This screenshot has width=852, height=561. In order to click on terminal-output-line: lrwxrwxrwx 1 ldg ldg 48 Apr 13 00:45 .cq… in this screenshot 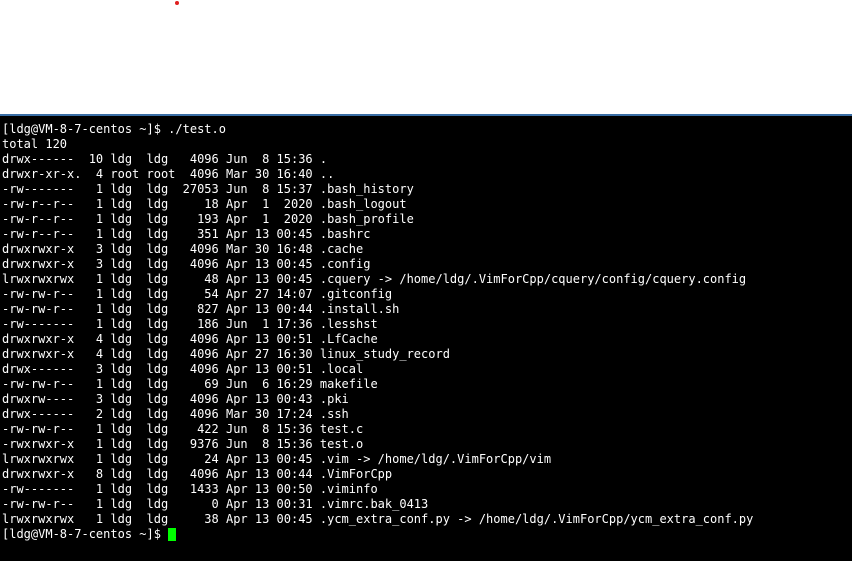, I will do `click(374, 279)`.